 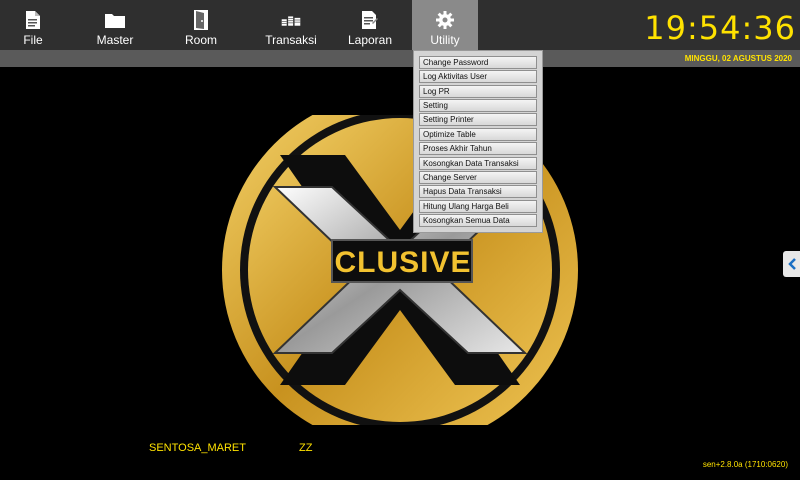 What do you see at coordinates (370, 40) in the screenshot?
I see `menu-laporan-label: Laporan` at bounding box center [370, 40].